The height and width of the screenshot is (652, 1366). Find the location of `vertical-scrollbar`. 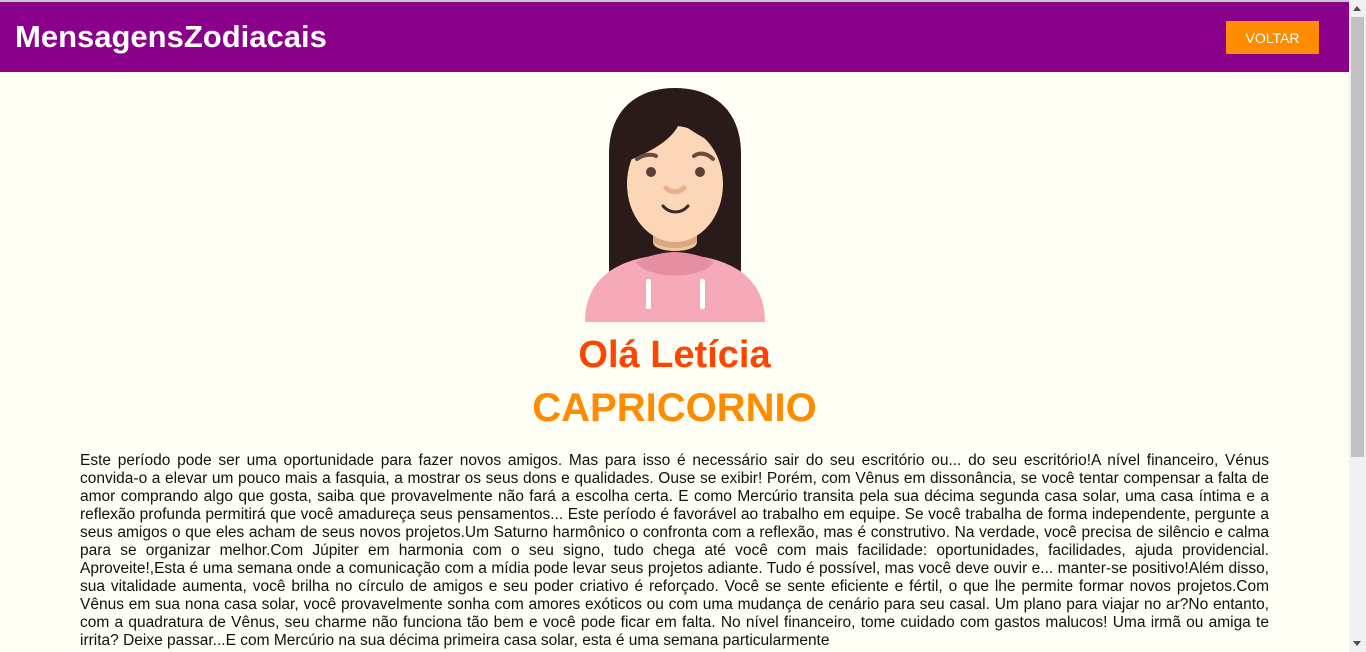

vertical-scrollbar is located at coordinates (1357, 326).